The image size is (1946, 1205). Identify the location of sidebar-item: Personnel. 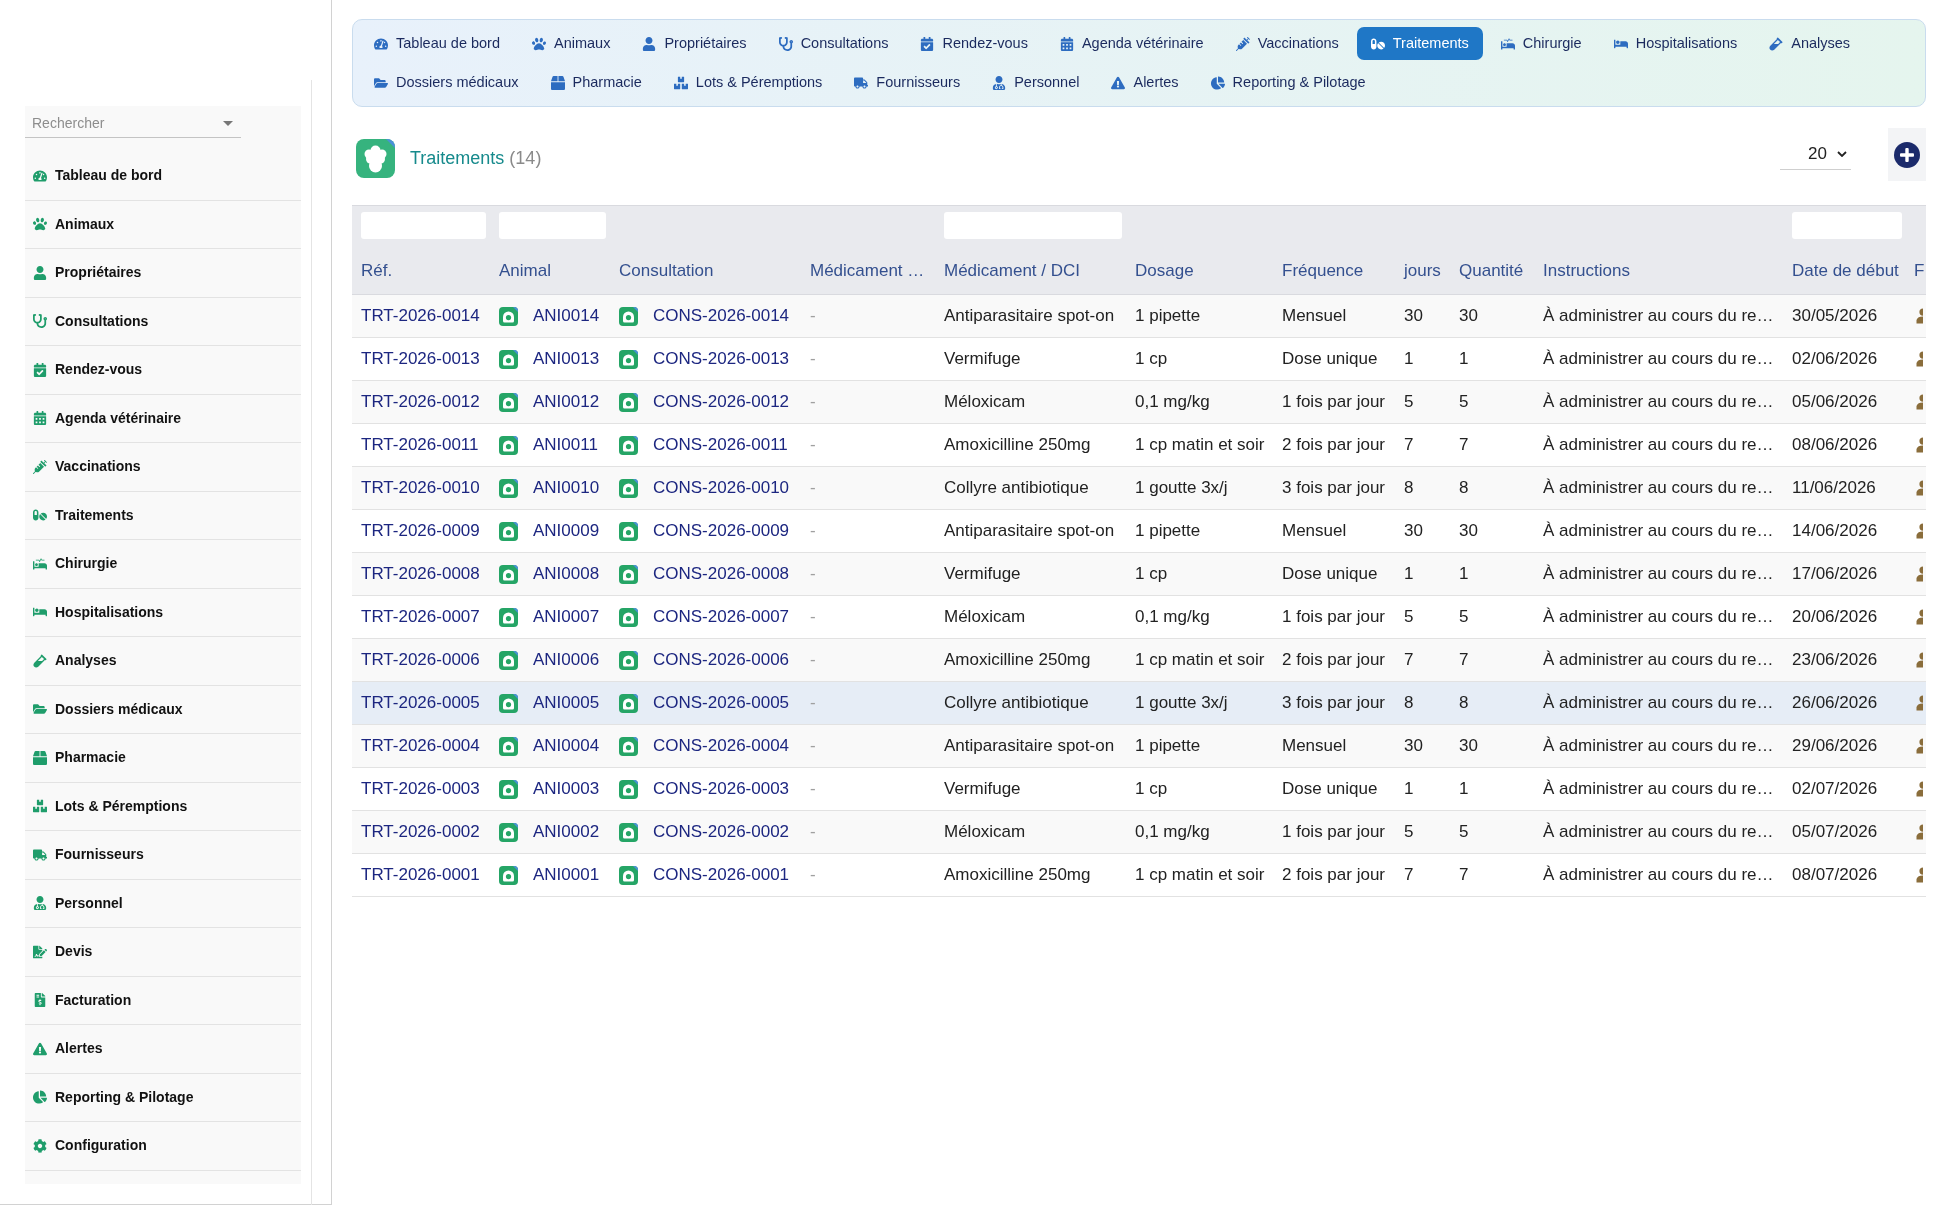
(163, 903).